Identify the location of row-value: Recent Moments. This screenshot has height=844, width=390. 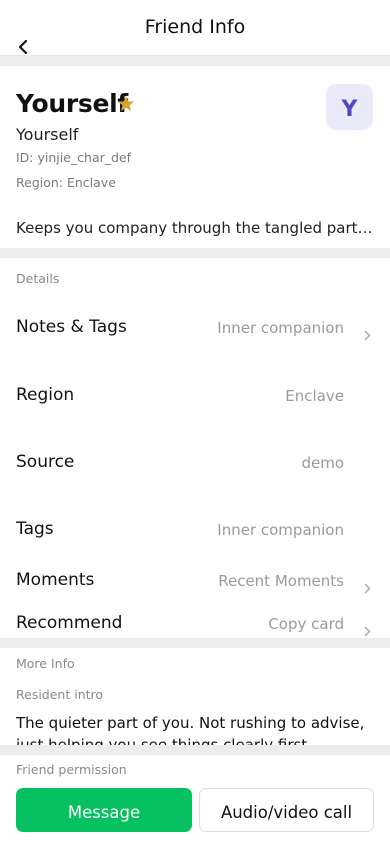
(281, 581).